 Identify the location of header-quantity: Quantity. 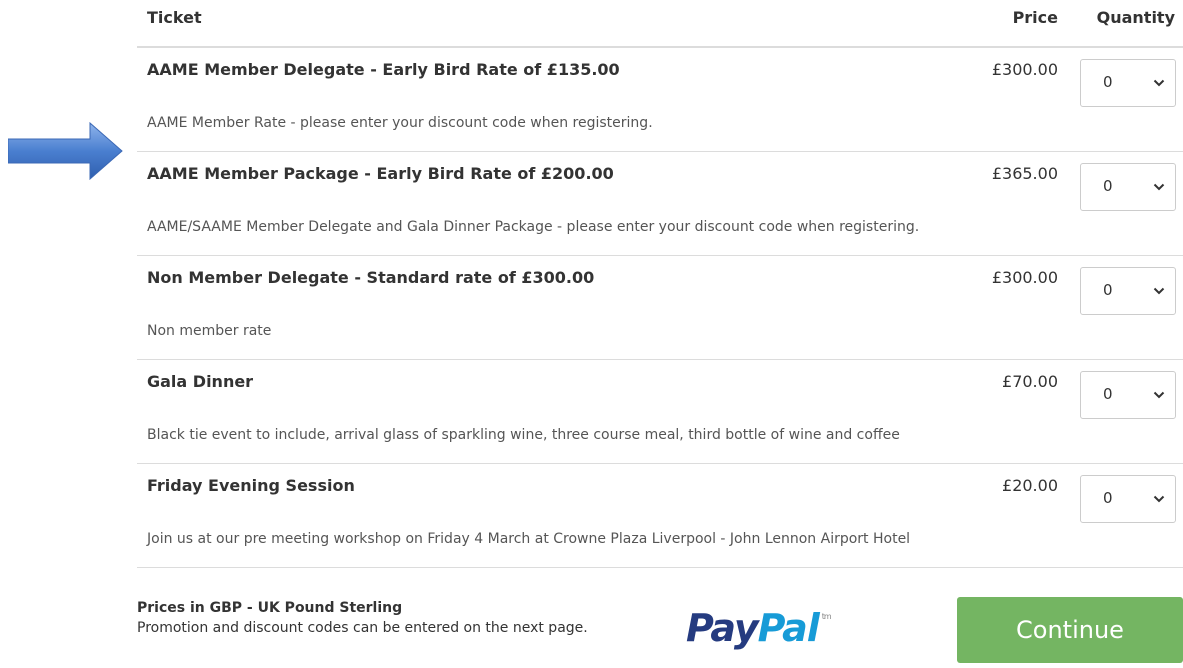
(1135, 17).